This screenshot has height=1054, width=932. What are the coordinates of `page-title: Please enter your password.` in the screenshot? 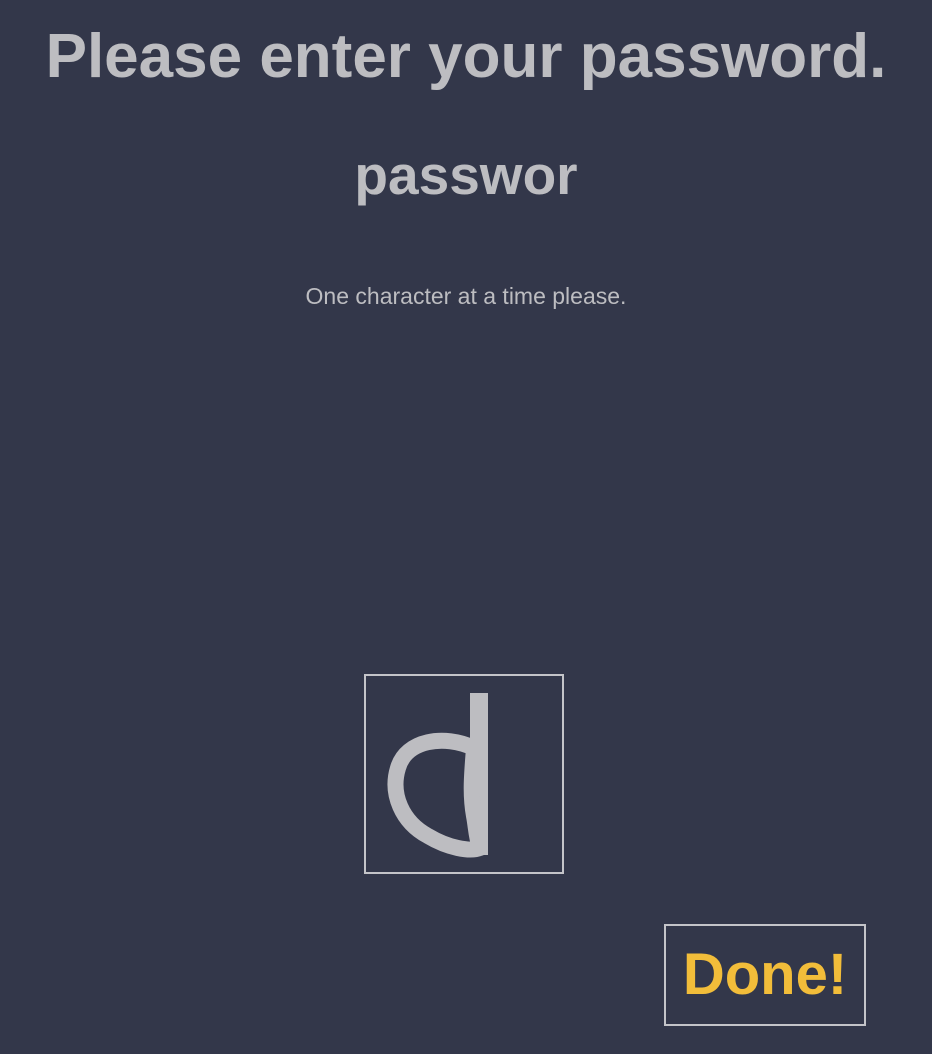 It's located at (466, 56).